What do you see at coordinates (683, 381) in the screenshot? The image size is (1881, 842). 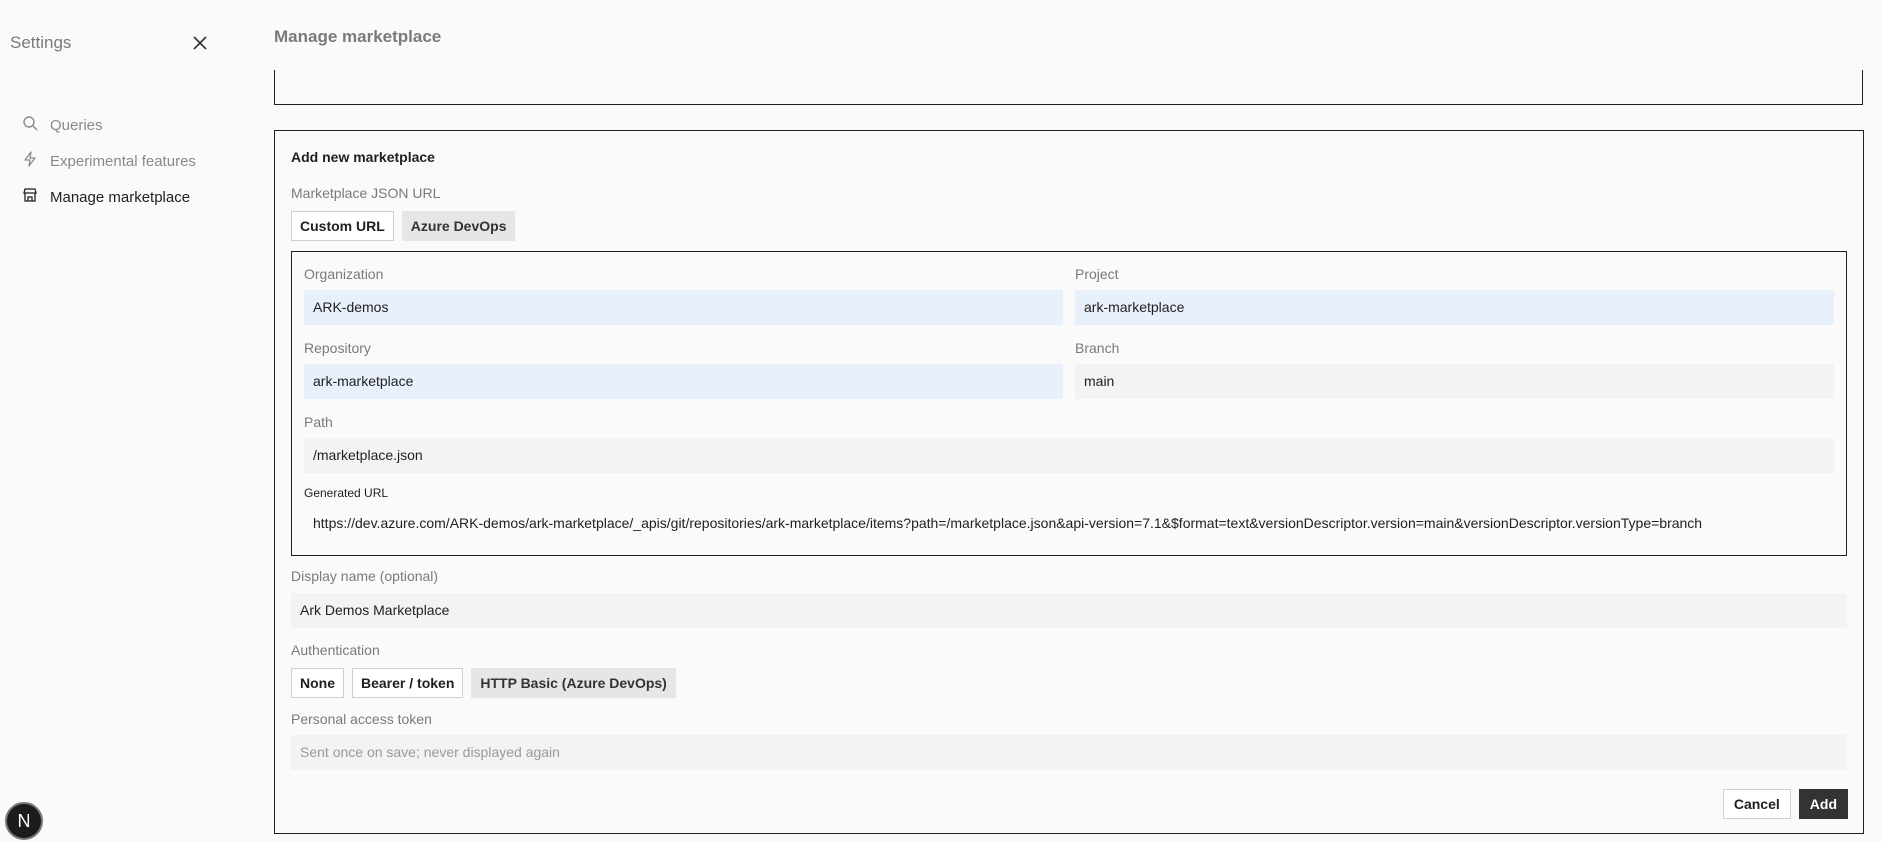 I see `repository-field: ark-marketplace` at bounding box center [683, 381].